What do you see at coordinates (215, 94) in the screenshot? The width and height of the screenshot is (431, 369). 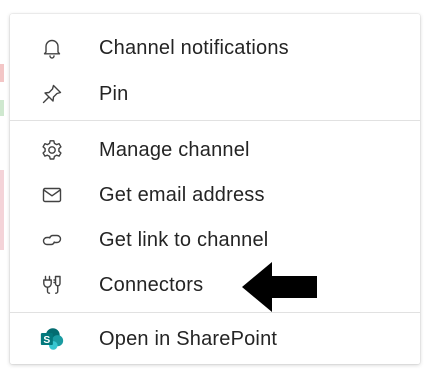 I see `menu-item-pin: Pin` at bounding box center [215, 94].